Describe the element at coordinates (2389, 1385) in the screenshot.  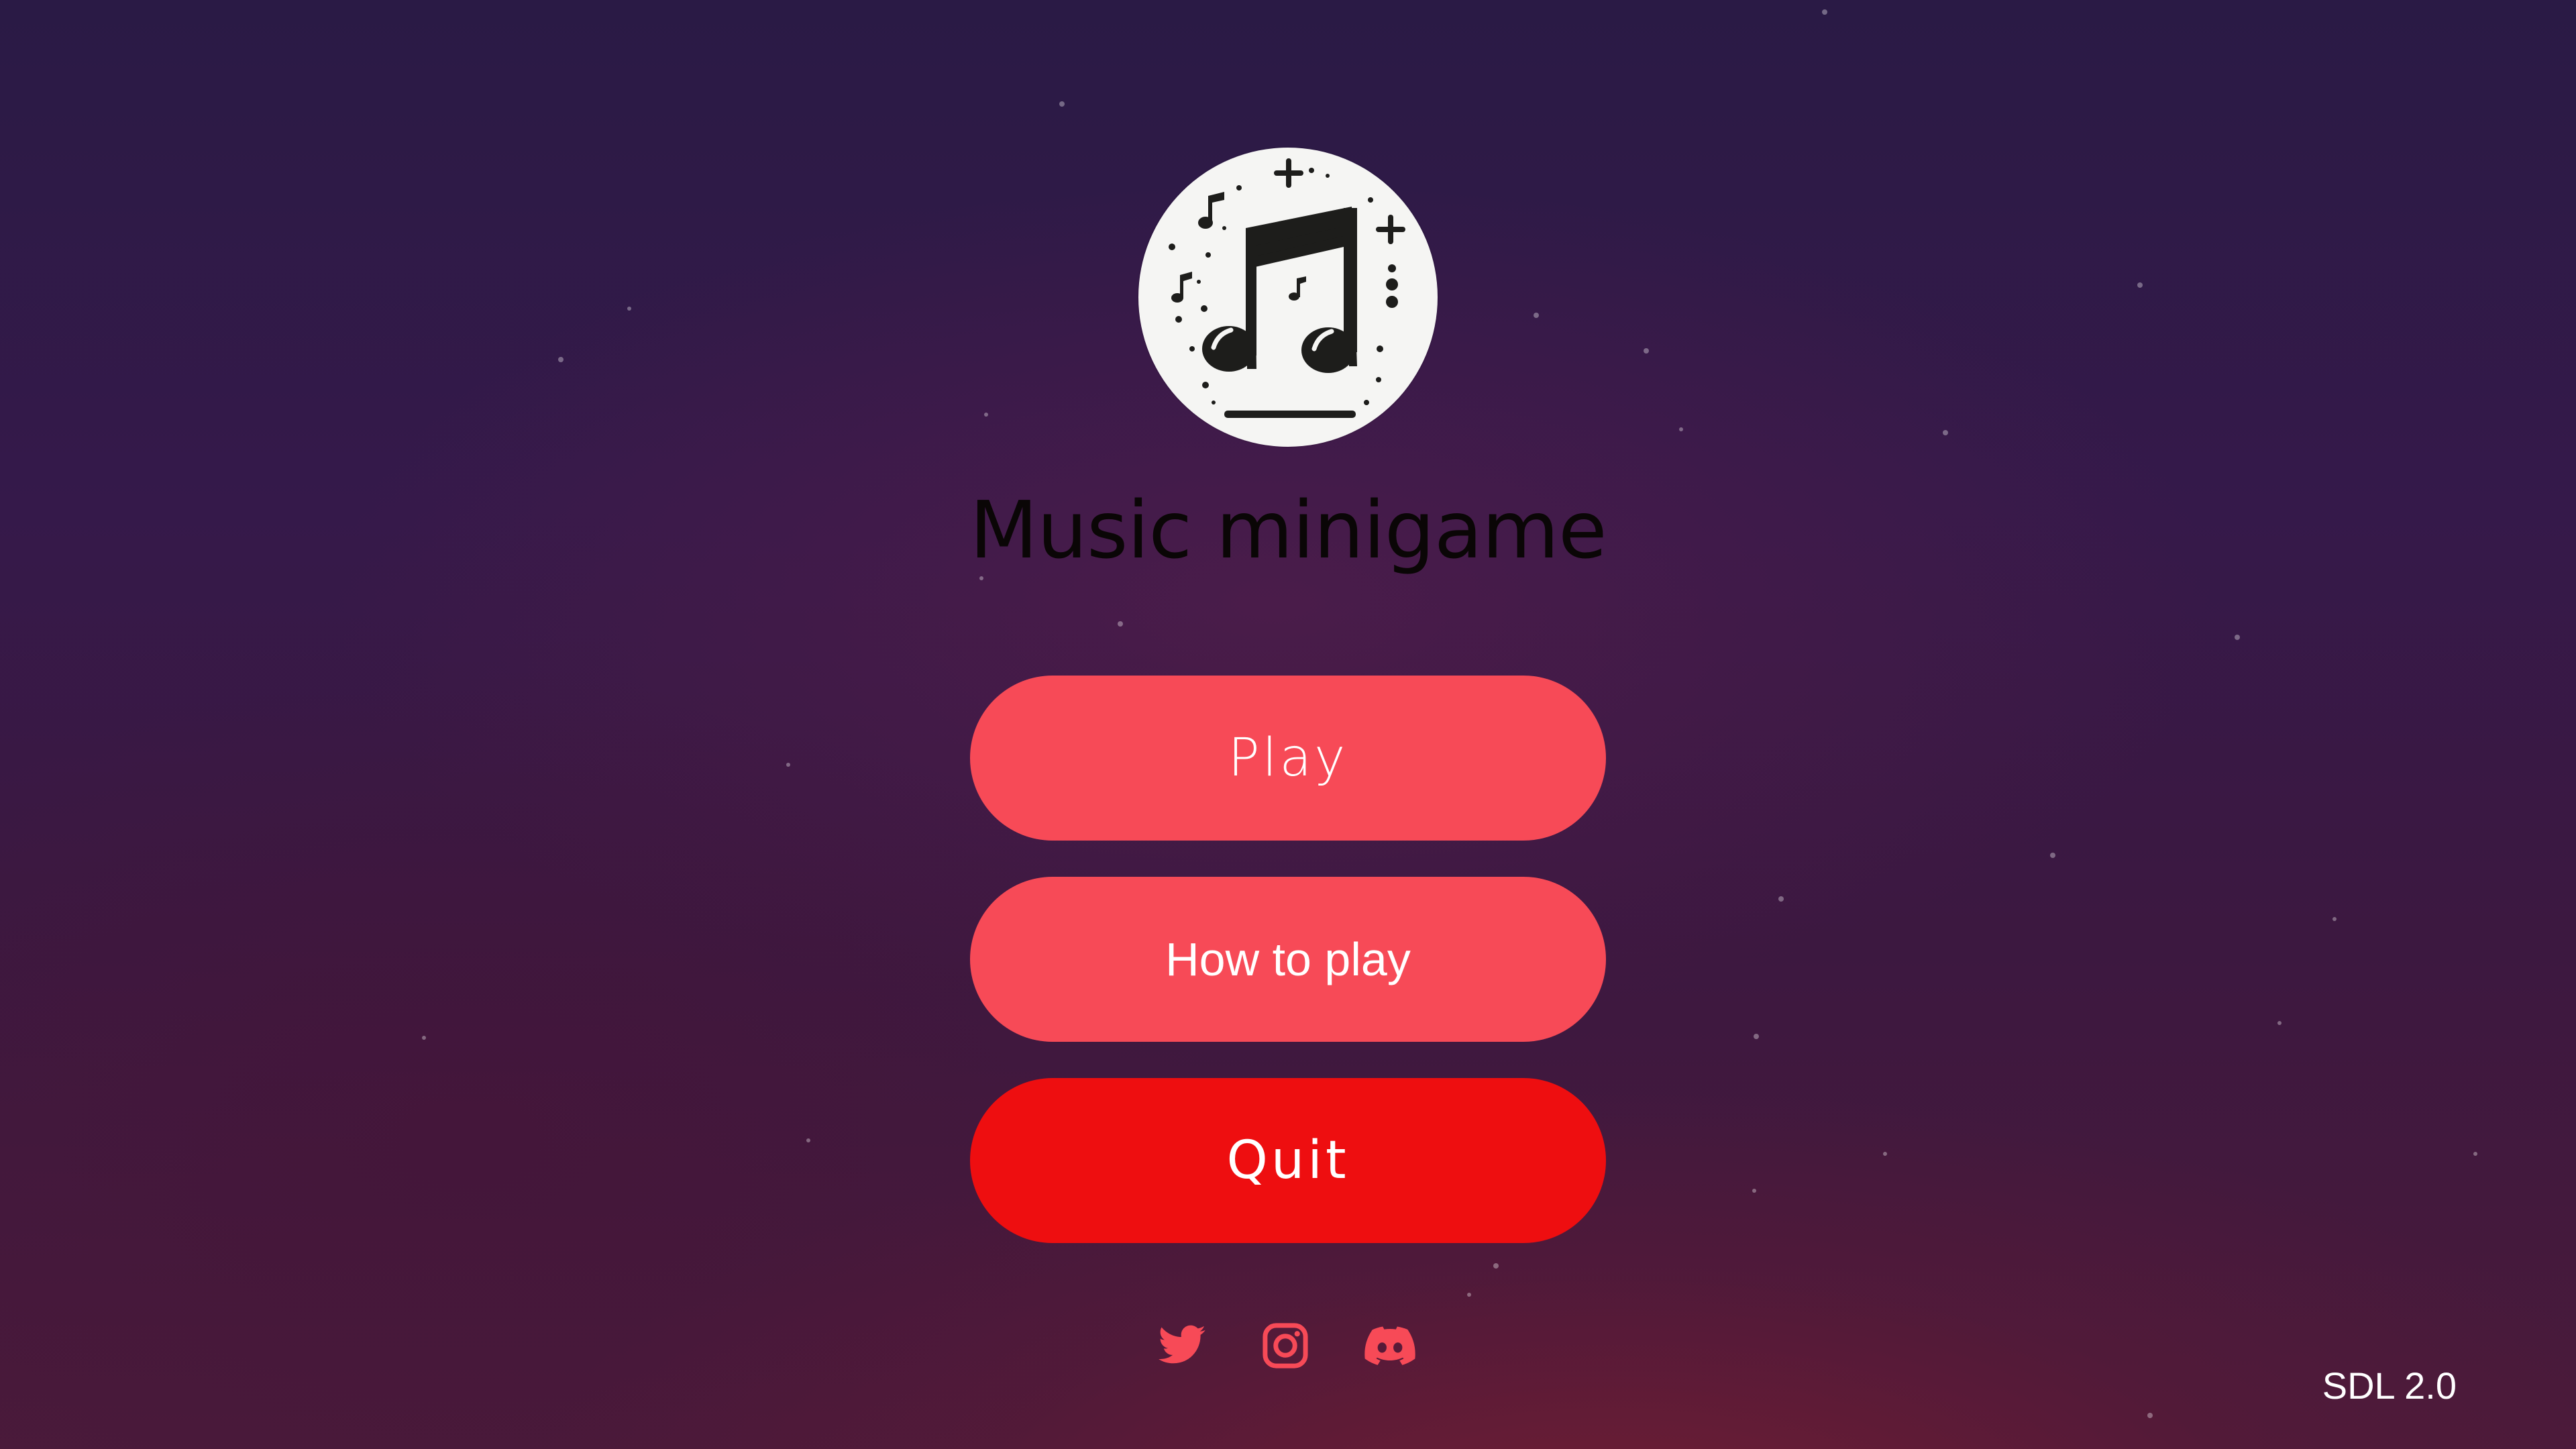
I see `version-label: SDL 2.0` at that location.